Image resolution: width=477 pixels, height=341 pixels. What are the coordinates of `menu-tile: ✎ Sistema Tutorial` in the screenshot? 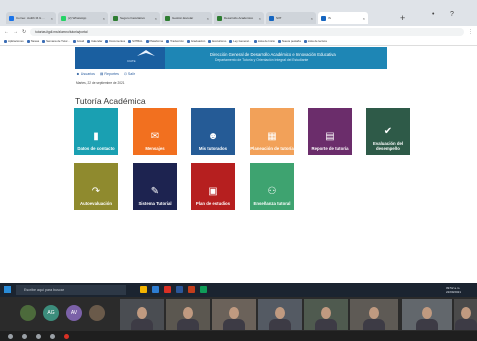 It's located at (155, 186).